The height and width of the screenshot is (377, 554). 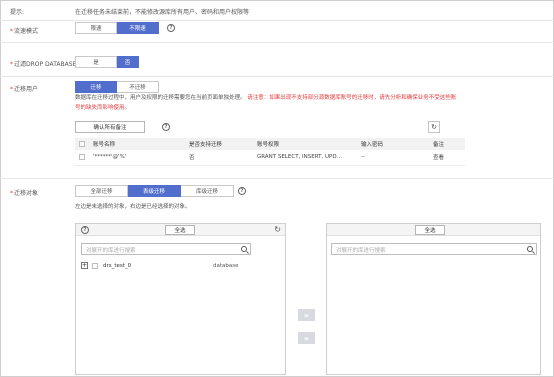 What do you see at coordinates (352, 98) in the screenshot?
I see `migrate-users-warning: 请注意：如果出现不支持部分源数据库账号的迁移时，请先分析和确保业务不受这些账` at bounding box center [352, 98].